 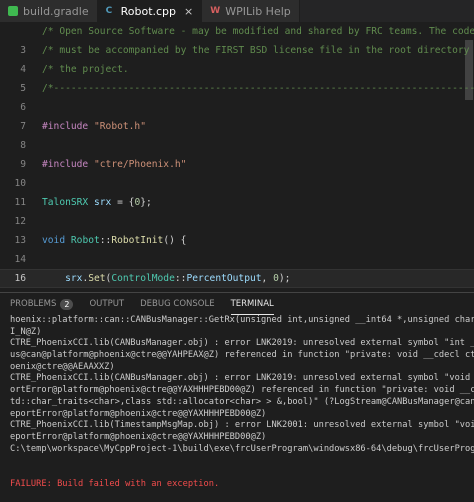 I want to click on panel-tab-label: TERMINAL, so click(x=252, y=303).